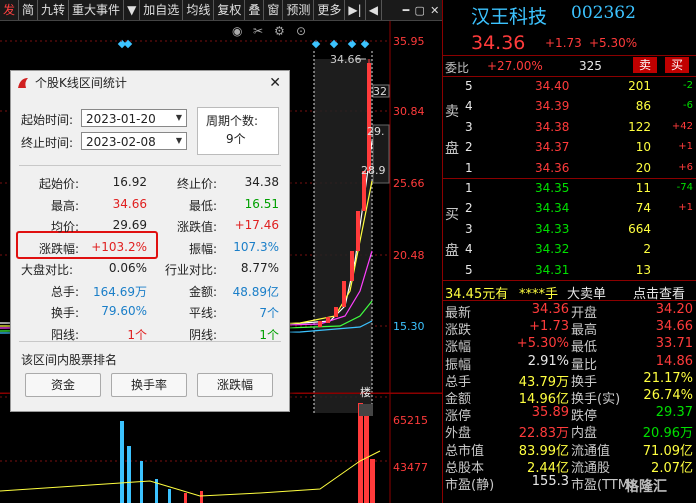  I want to click on order-volume: 13, so click(643, 269).